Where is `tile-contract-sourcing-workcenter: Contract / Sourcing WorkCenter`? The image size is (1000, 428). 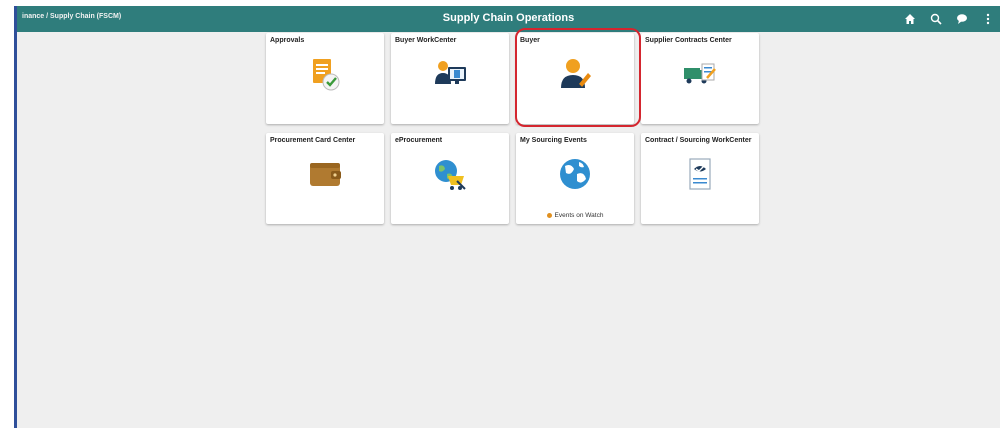
tile-contract-sourcing-workcenter: Contract / Sourcing WorkCenter is located at coordinates (700, 178).